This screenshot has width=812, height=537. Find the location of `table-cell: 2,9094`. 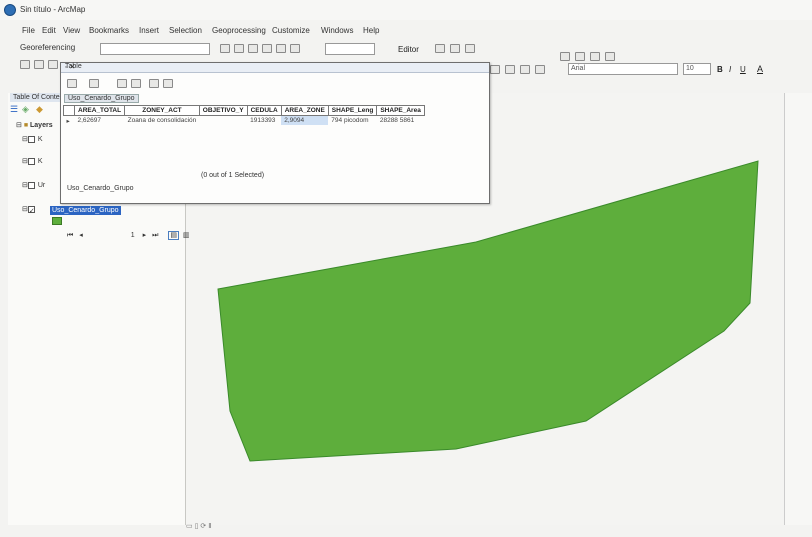

table-cell: 2,9094 is located at coordinates (305, 120).